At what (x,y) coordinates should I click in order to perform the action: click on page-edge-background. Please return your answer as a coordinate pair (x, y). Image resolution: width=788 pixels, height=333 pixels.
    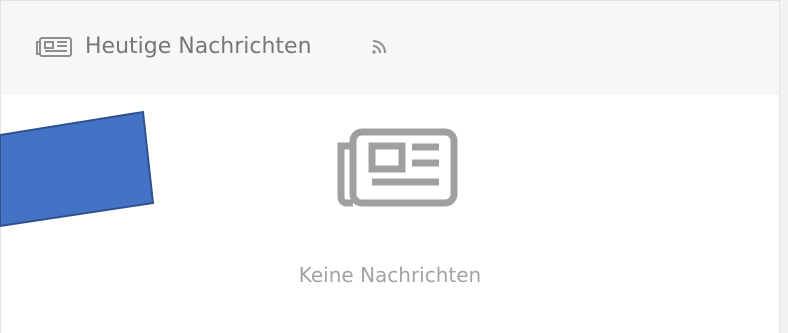
    Looking at the image, I should click on (784, 166).